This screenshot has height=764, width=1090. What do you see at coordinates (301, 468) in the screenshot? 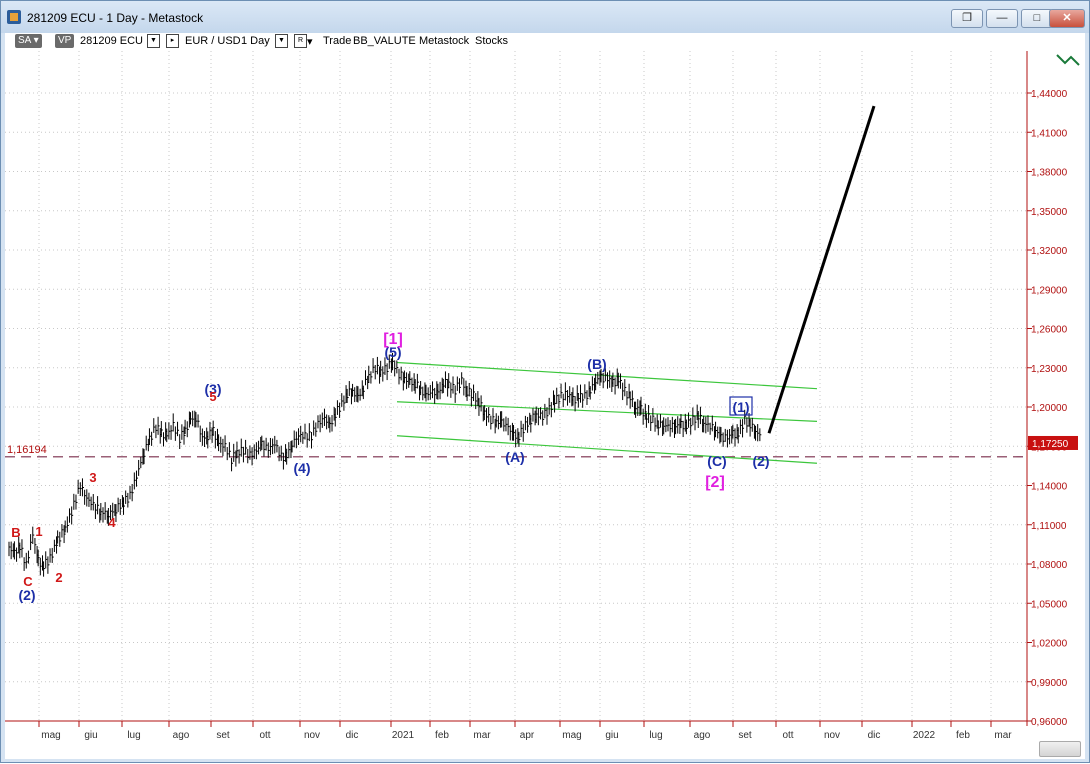
I see `wave-label-blue: (4)` at bounding box center [301, 468].